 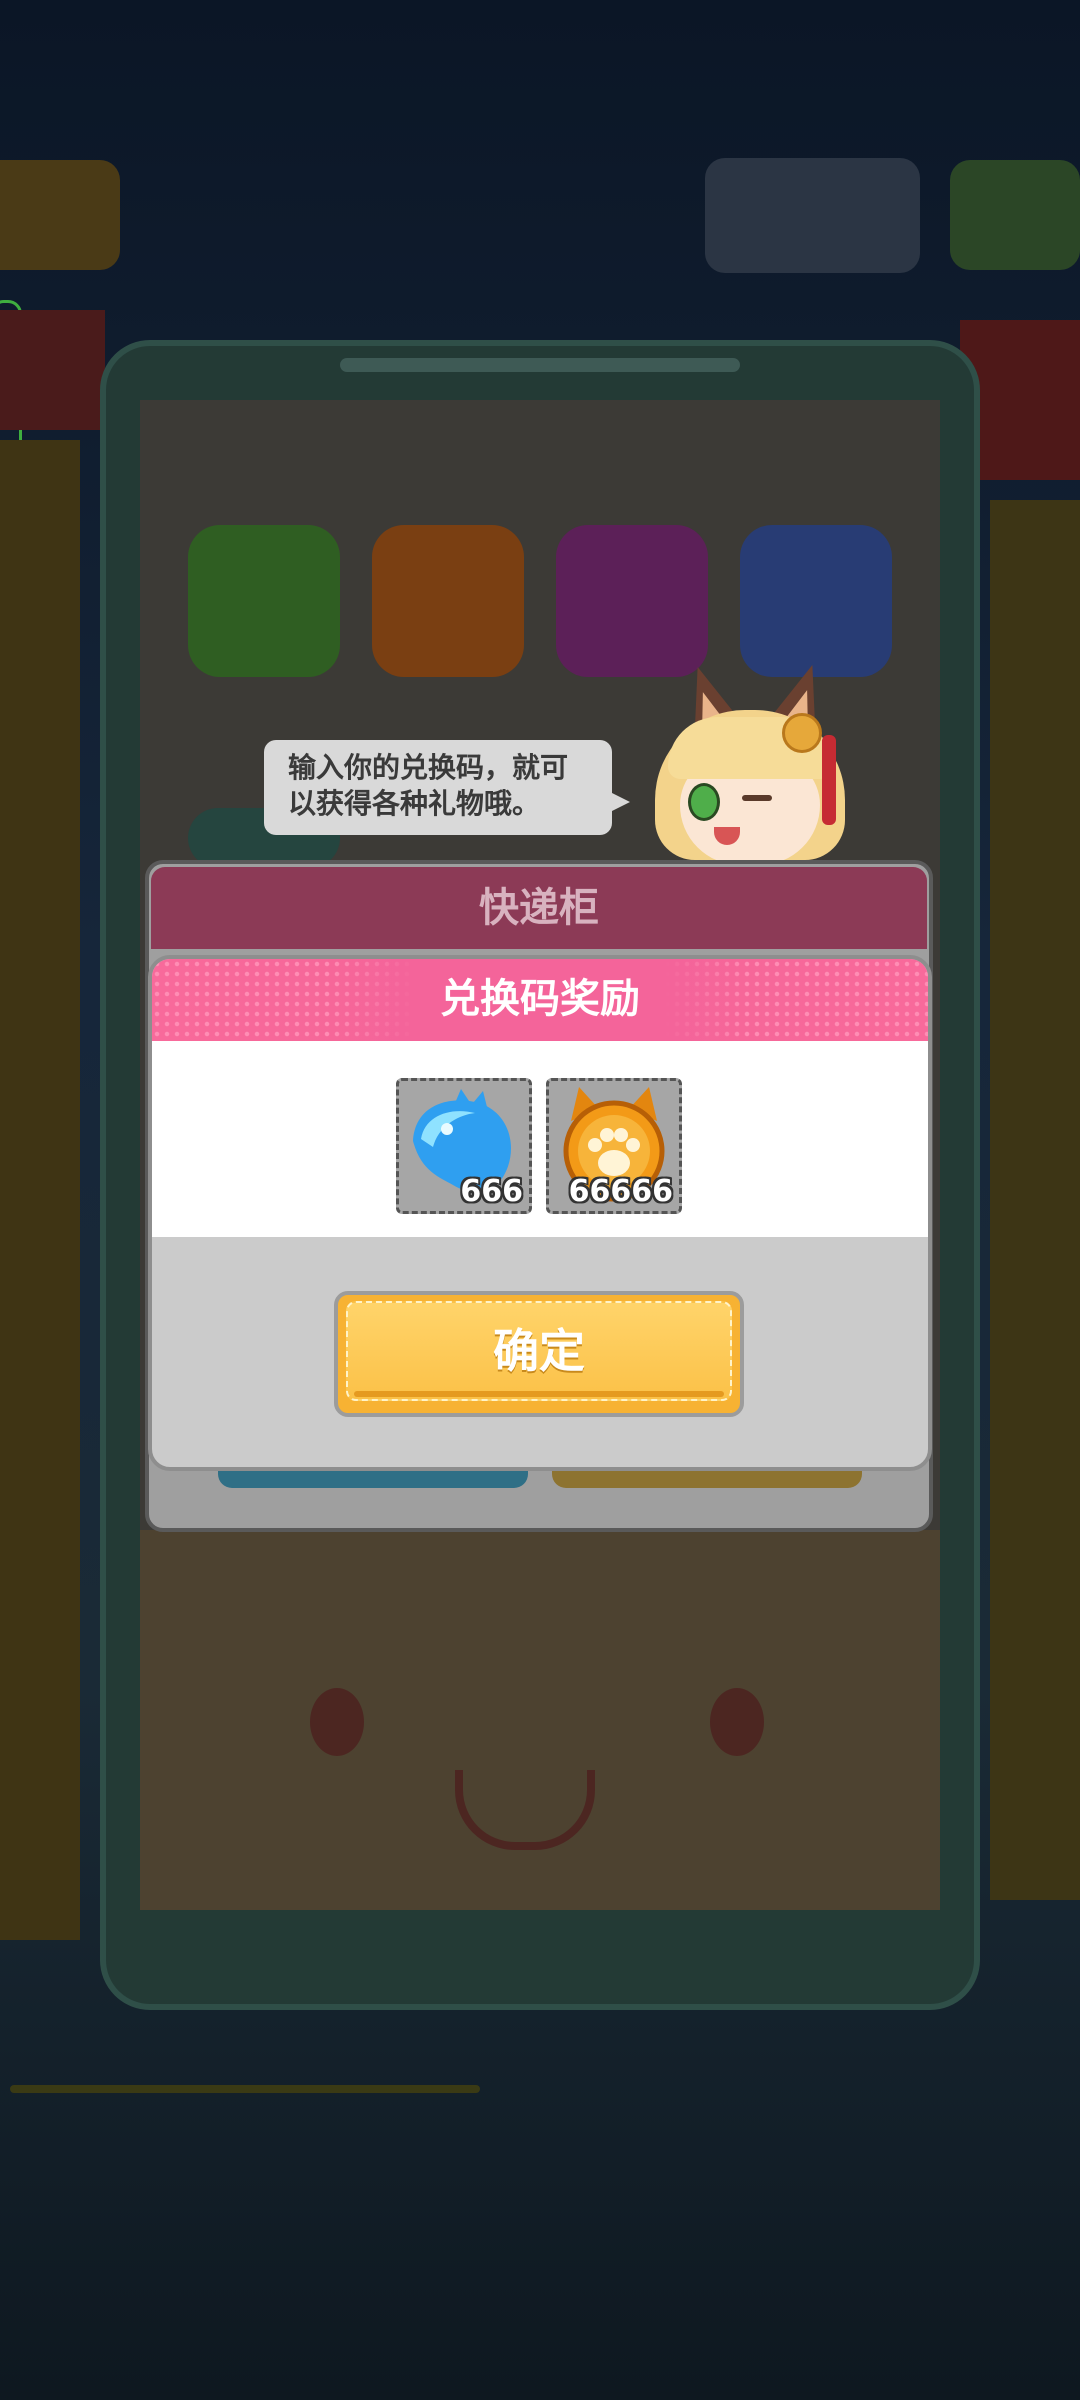 What do you see at coordinates (802, 733) in the screenshot?
I see `bell-icon` at bounding box center [802, 733].